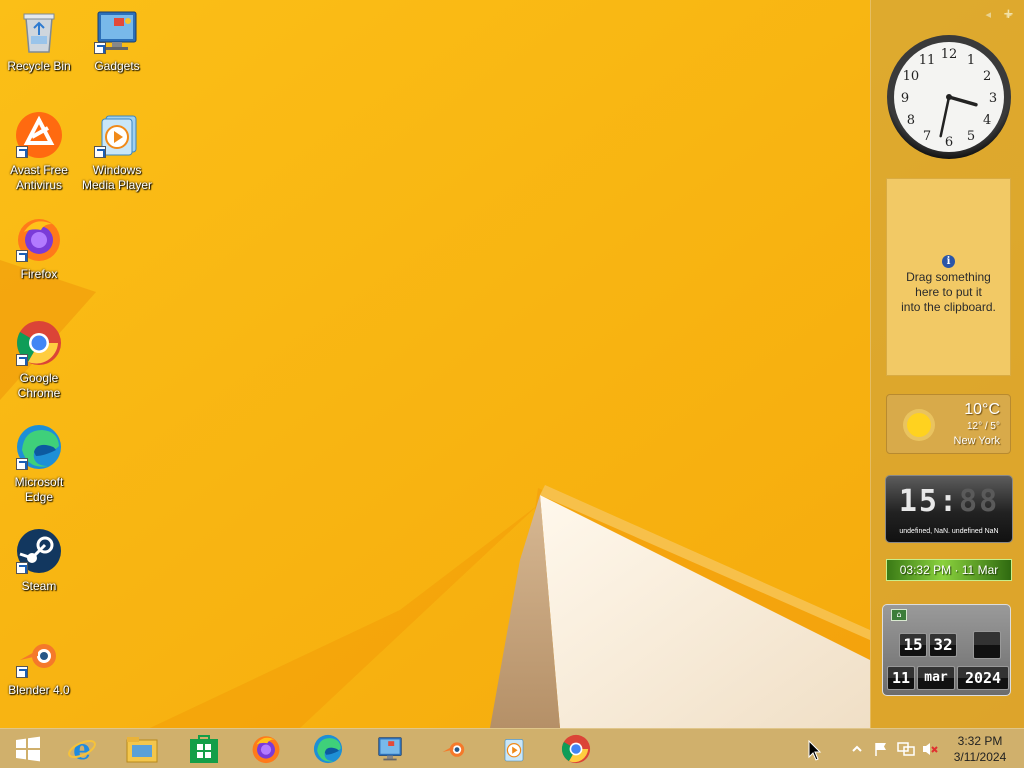 Image resolution: width=1024 pixels, height=768 pixels. What do you see at coordinates (993, 98) in the screenshot?
I see `clock-numeral: 3` at bounding box center [993, 98].